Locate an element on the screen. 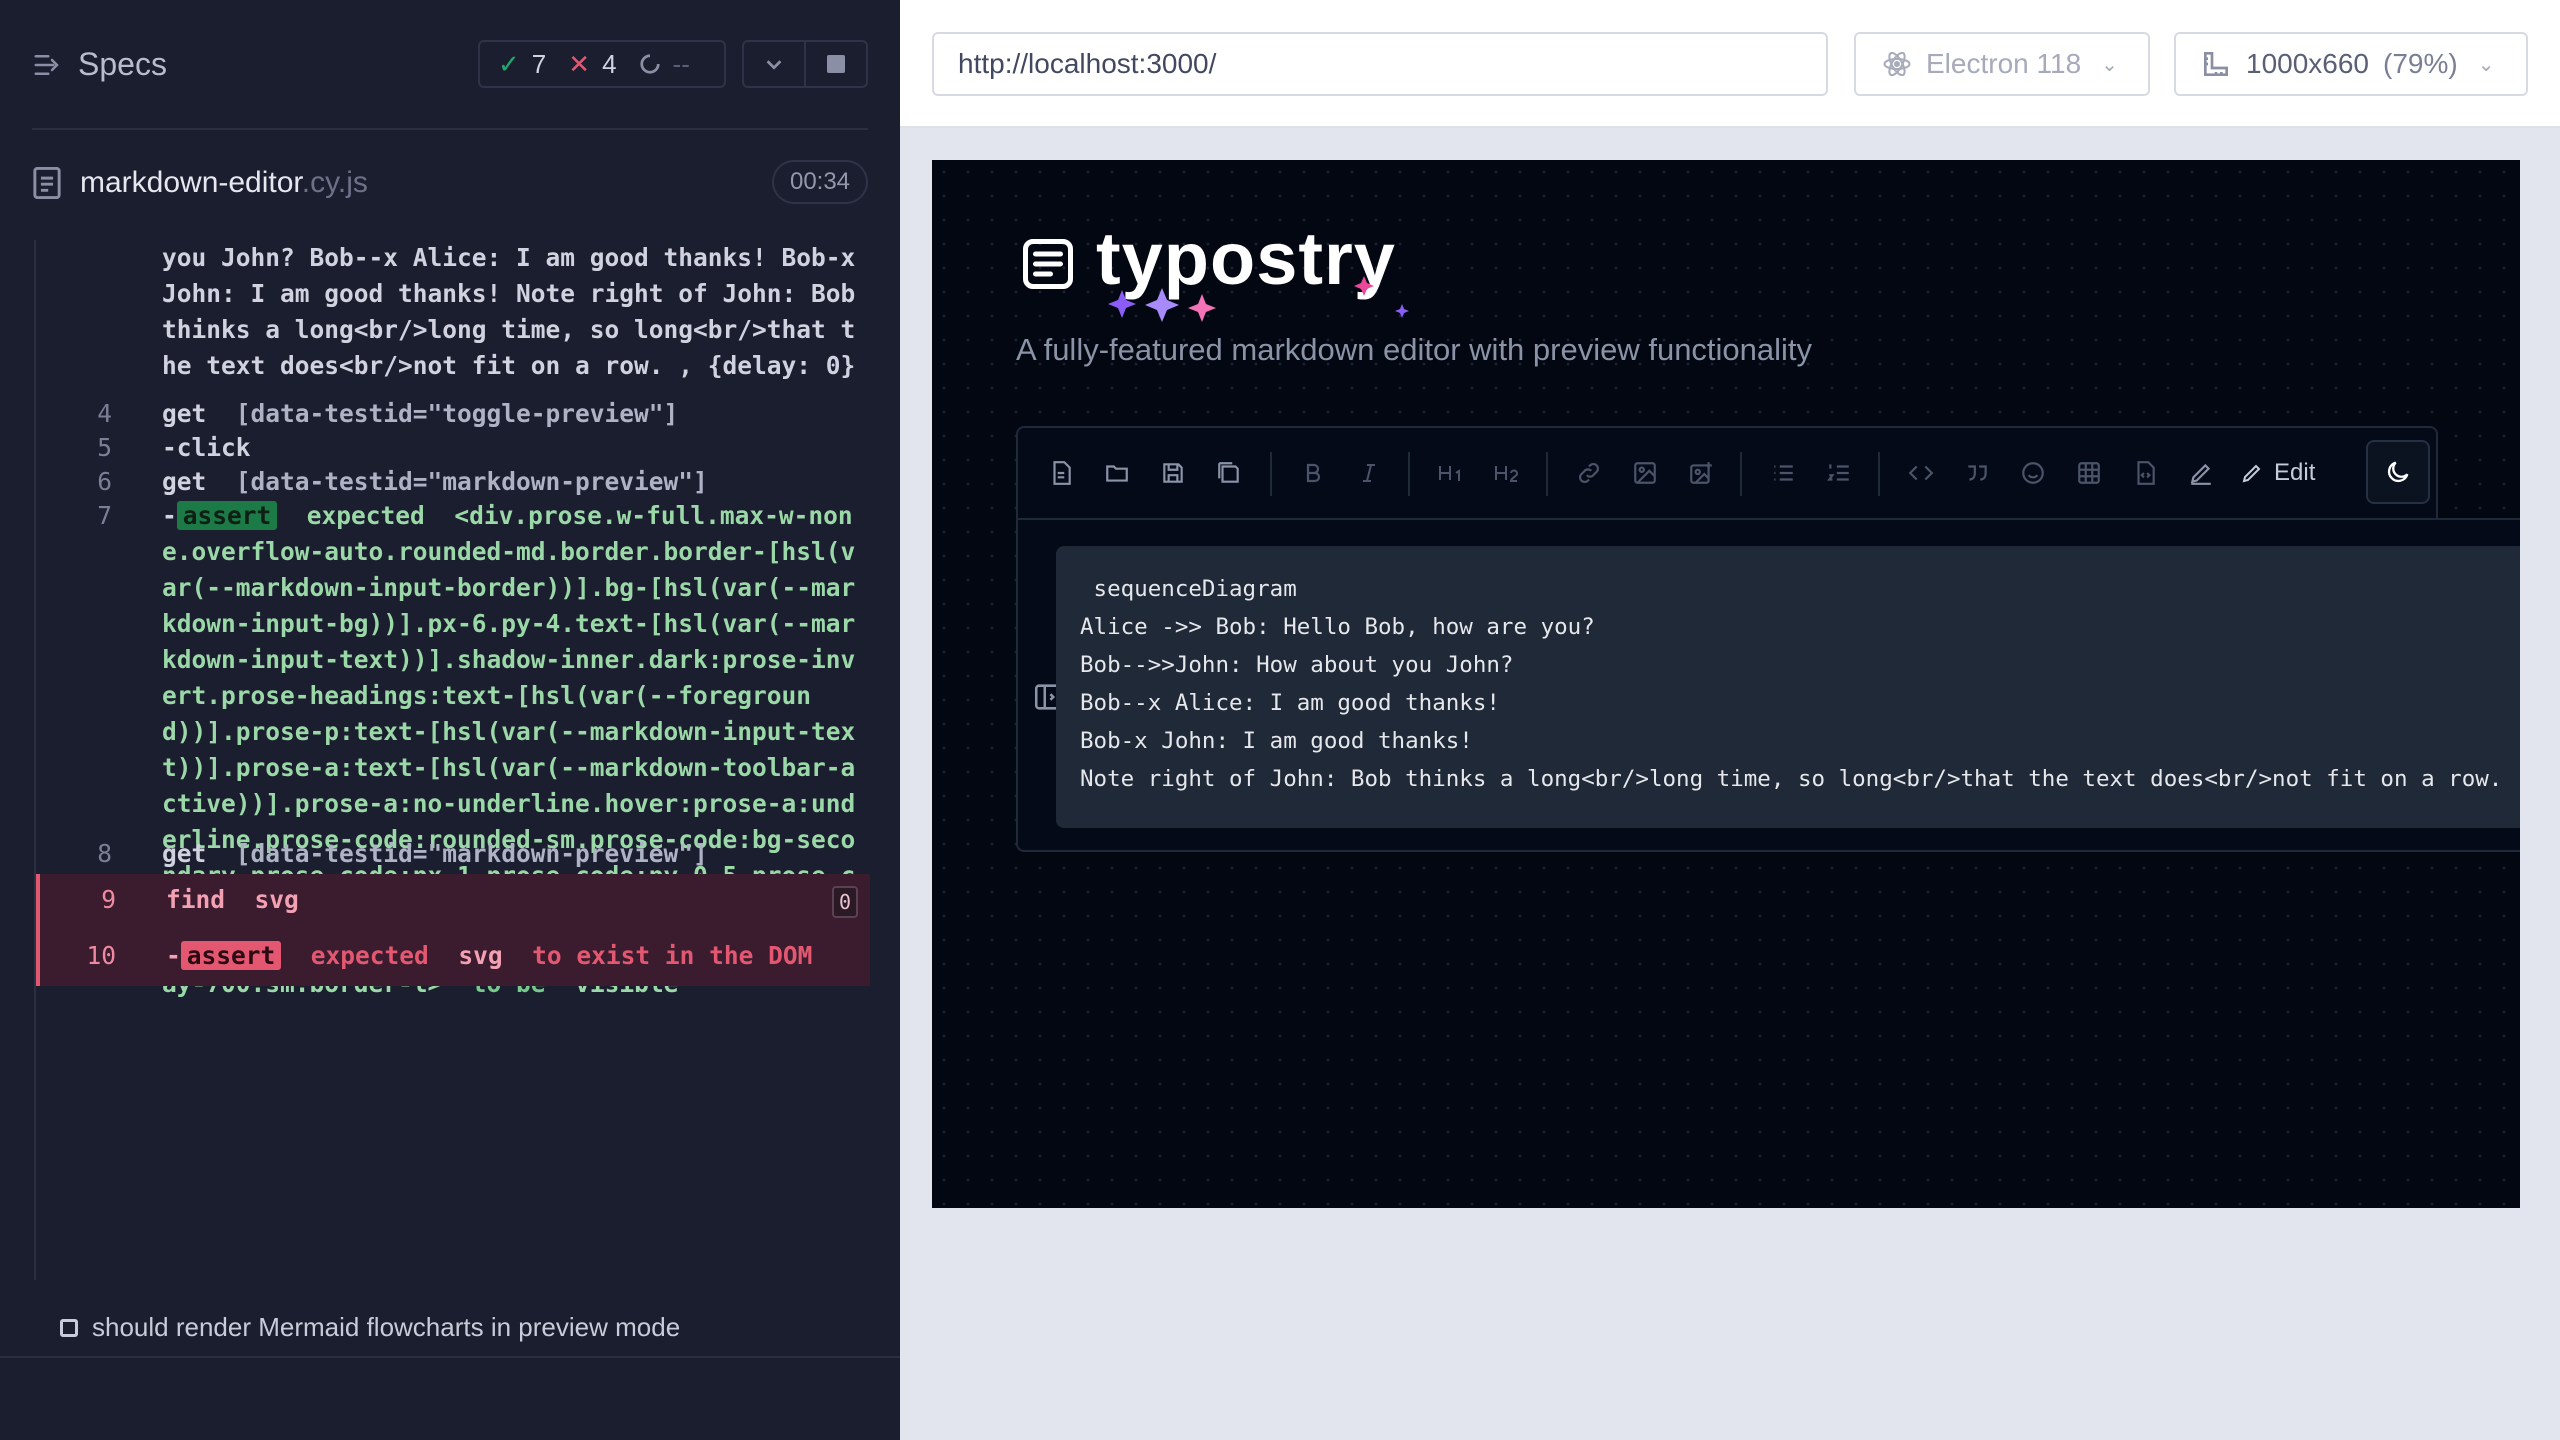 The height and width of the screenshot is (1440, 2560). command-body: -click is located at coordinates (512, 448).